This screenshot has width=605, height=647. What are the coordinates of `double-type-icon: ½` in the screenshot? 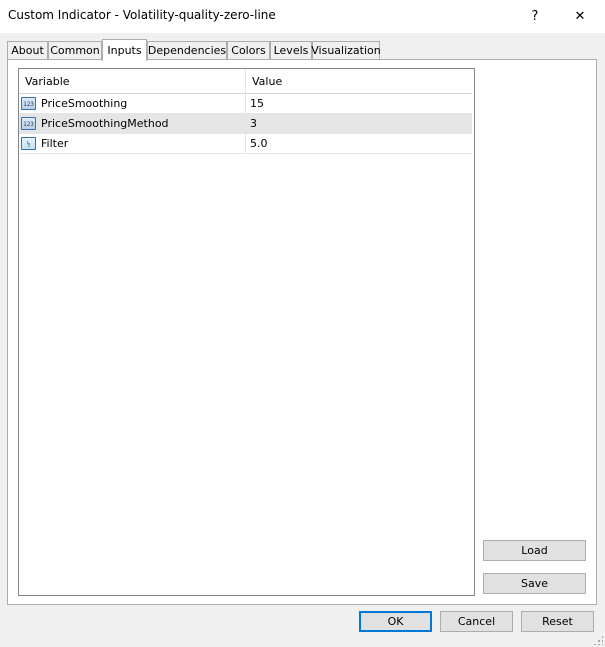 It's located at (28, 143).